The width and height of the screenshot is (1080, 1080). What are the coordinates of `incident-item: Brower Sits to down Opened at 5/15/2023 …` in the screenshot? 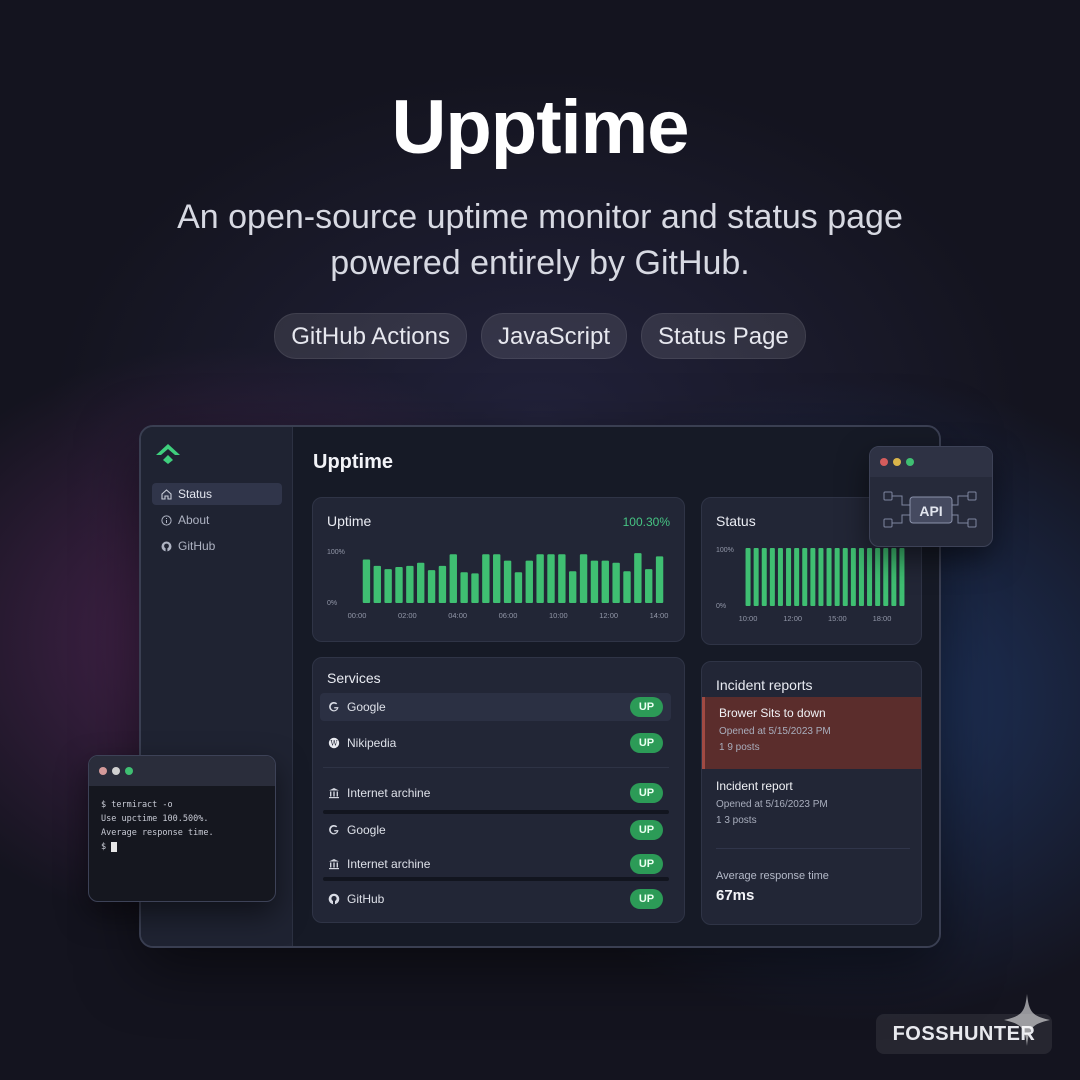 It's located at (811, 733).